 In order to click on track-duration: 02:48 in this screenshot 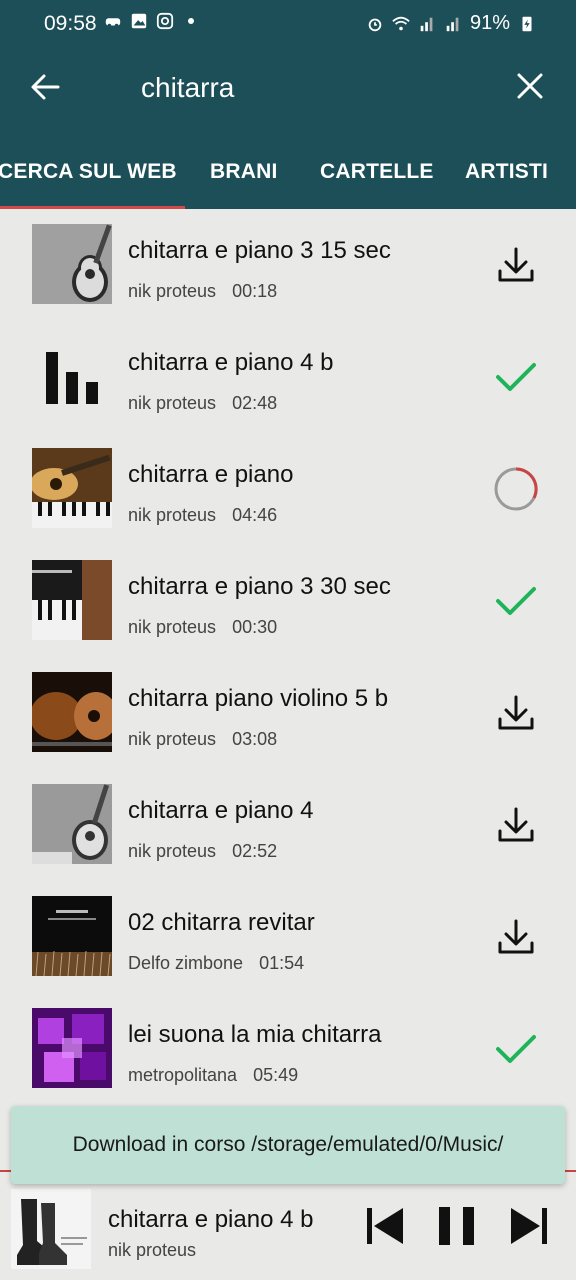, I will do `click(255, 403)`.